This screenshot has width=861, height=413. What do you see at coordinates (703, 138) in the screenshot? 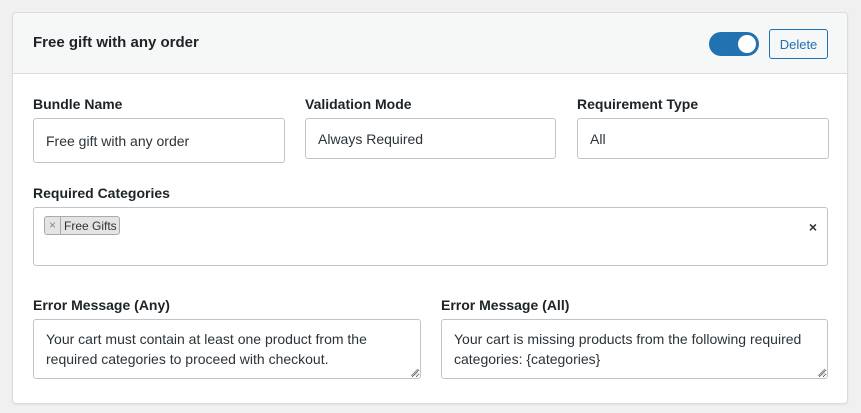
I see `requirement-type-select: All` at bounding box center [703, 138].